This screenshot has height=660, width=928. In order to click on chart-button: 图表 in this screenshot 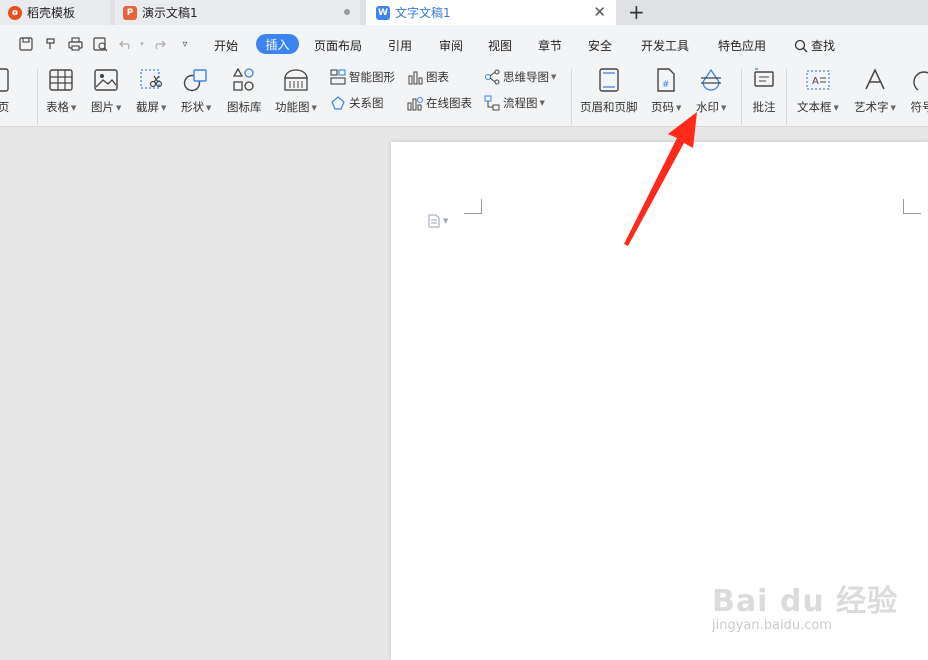, I will do `click(428, 77)`.